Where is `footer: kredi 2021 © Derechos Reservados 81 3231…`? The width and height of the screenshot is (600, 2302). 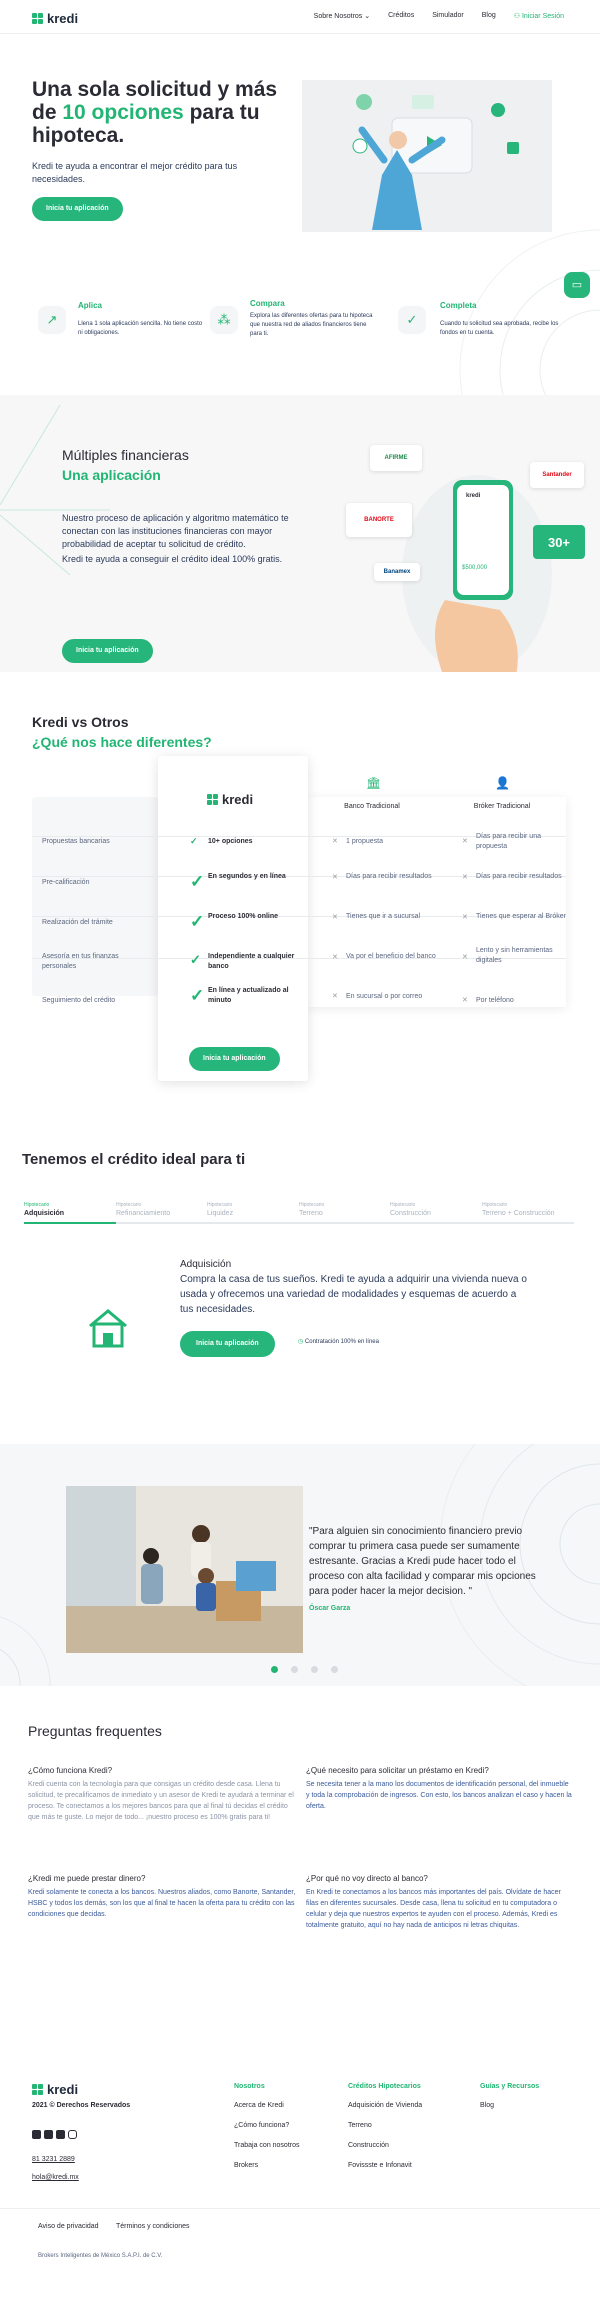
footer: kredi 2021 © Derechos Reservados 81 3231… is located at coordinates (300, 2164).